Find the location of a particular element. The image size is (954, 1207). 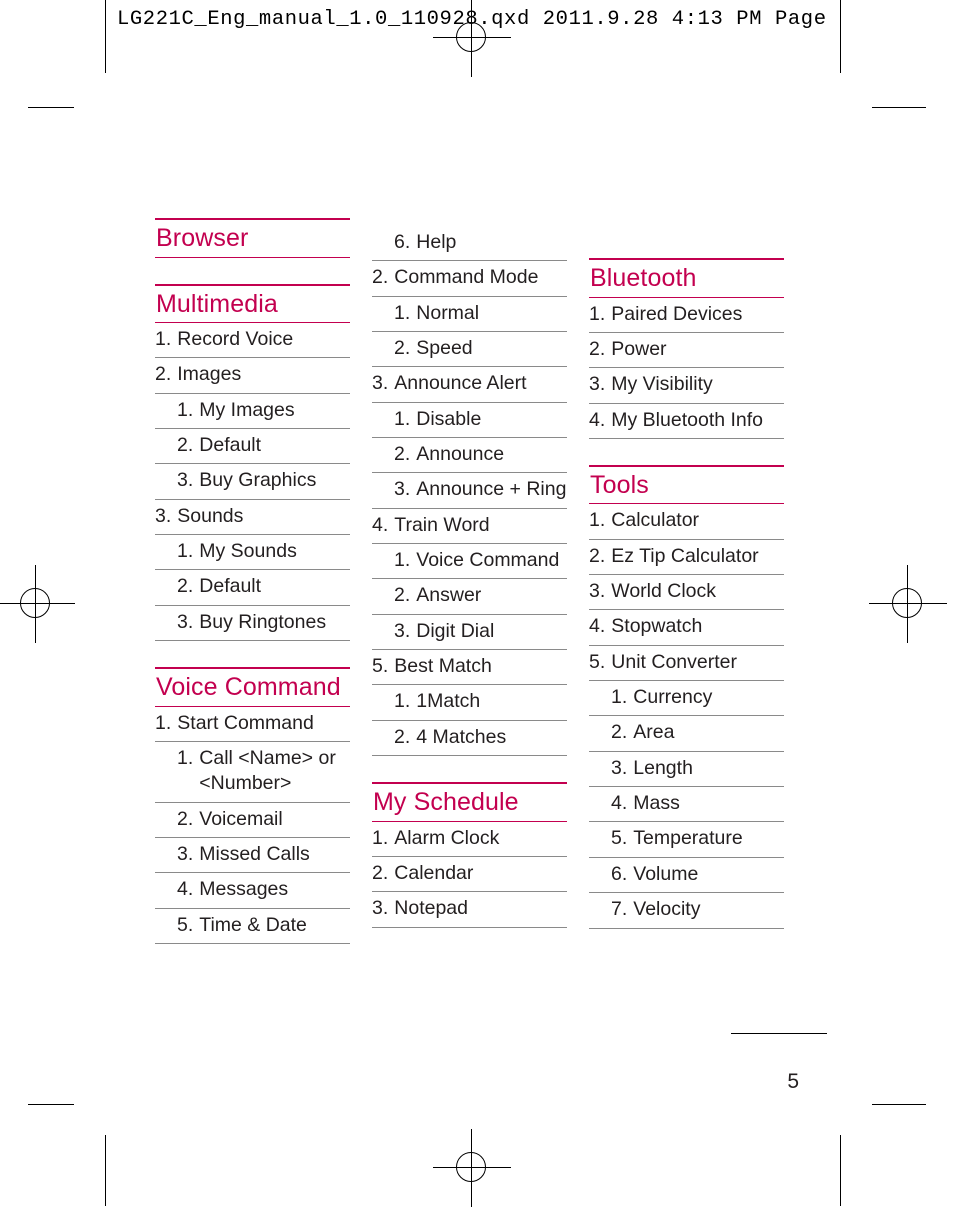

section-heading: My Schedule is located at coordinates (469, 802).